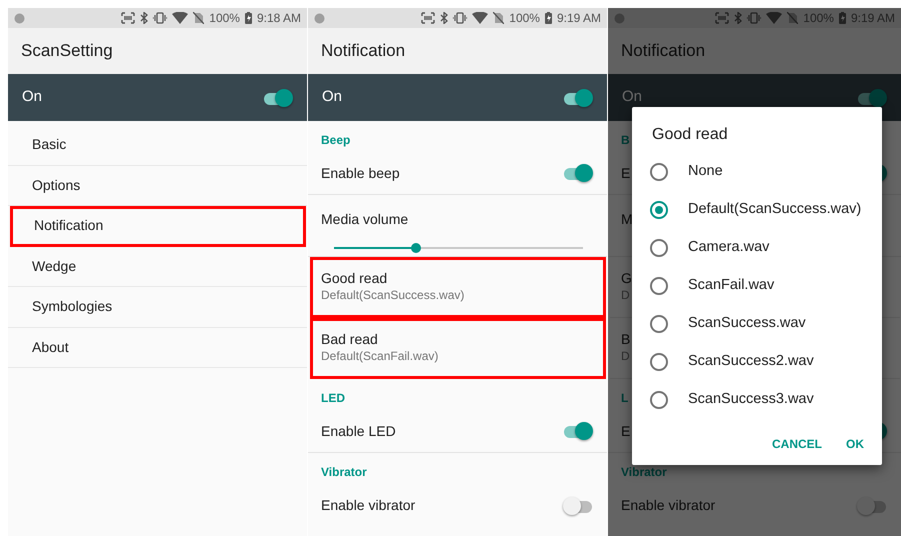 This screenshot has width=901, height=536. Describe the element at coordinates (358, 431) in the screenshot. I see `setting-label: Enable LED` at that location.